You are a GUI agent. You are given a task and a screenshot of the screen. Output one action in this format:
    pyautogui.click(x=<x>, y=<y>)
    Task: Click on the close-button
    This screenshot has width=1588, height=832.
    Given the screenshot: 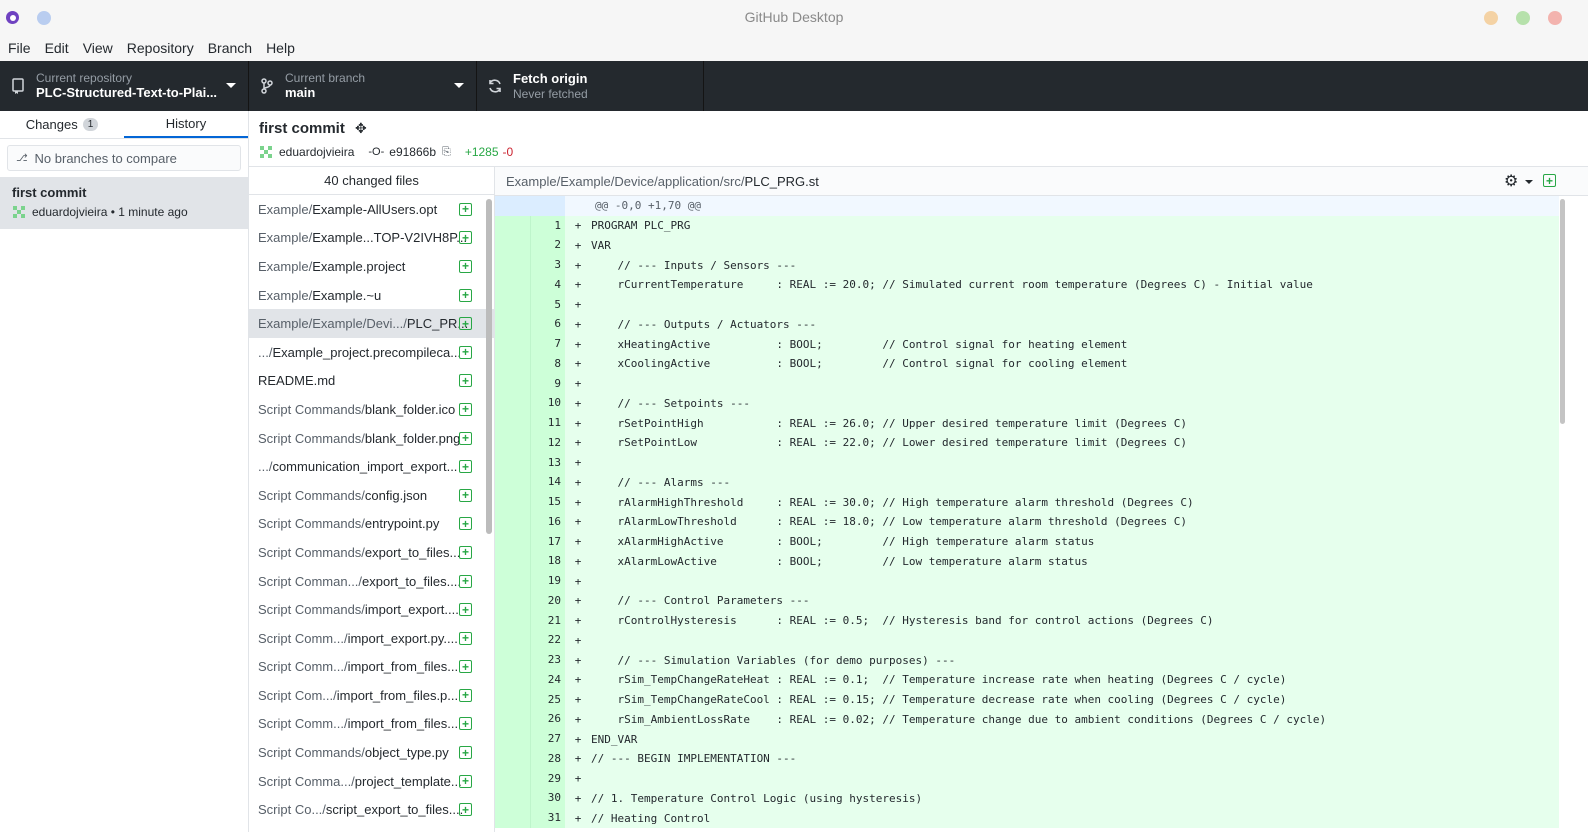 What is the action you would take?
    pyautogui.click(x=1555, y=18)
    